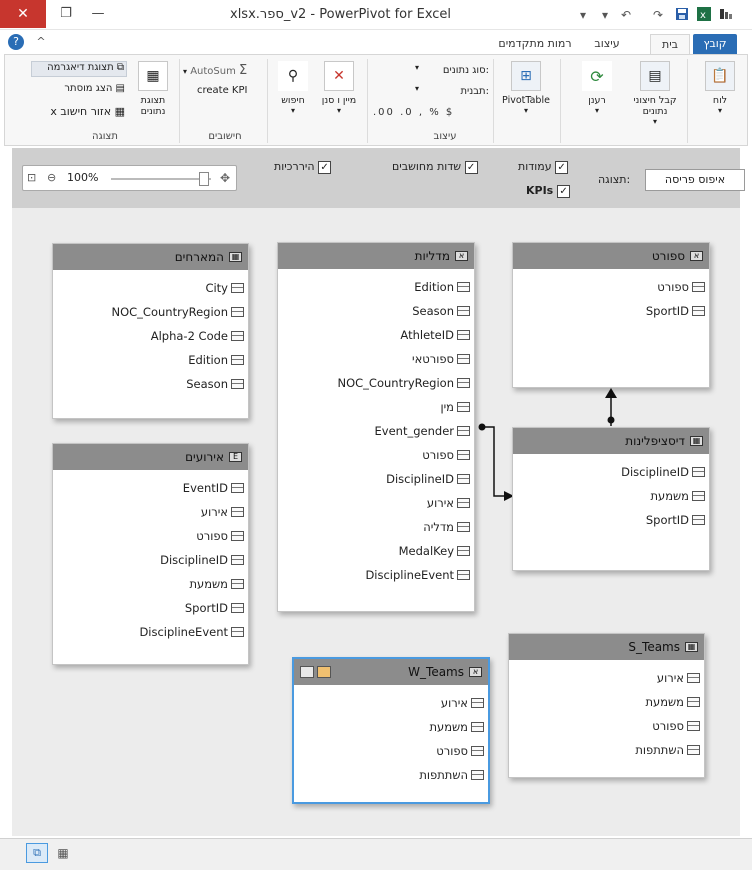  What do you see at coordinates (606, 647) in the screenshot?
I see `table-header: S_Teams ▦` at bounding box center [606, 647].